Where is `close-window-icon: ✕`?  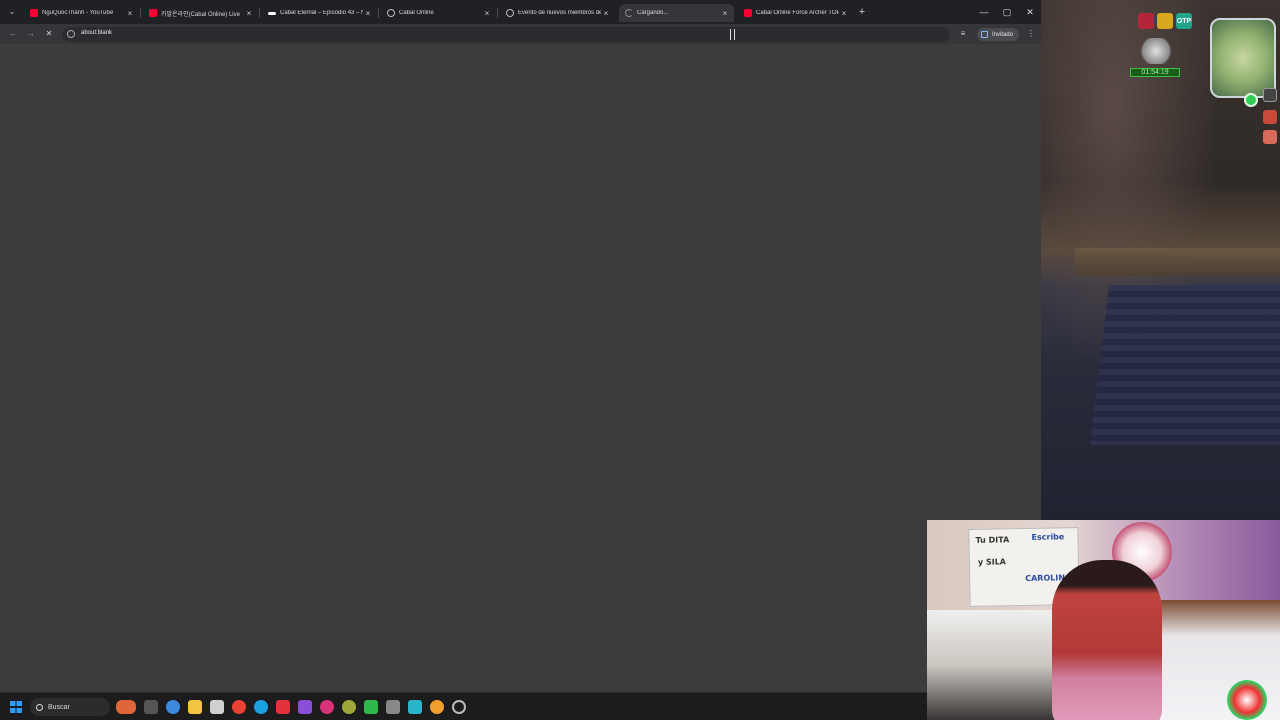
close-window-icon: ✕ is located at coordinates (1030, 12).